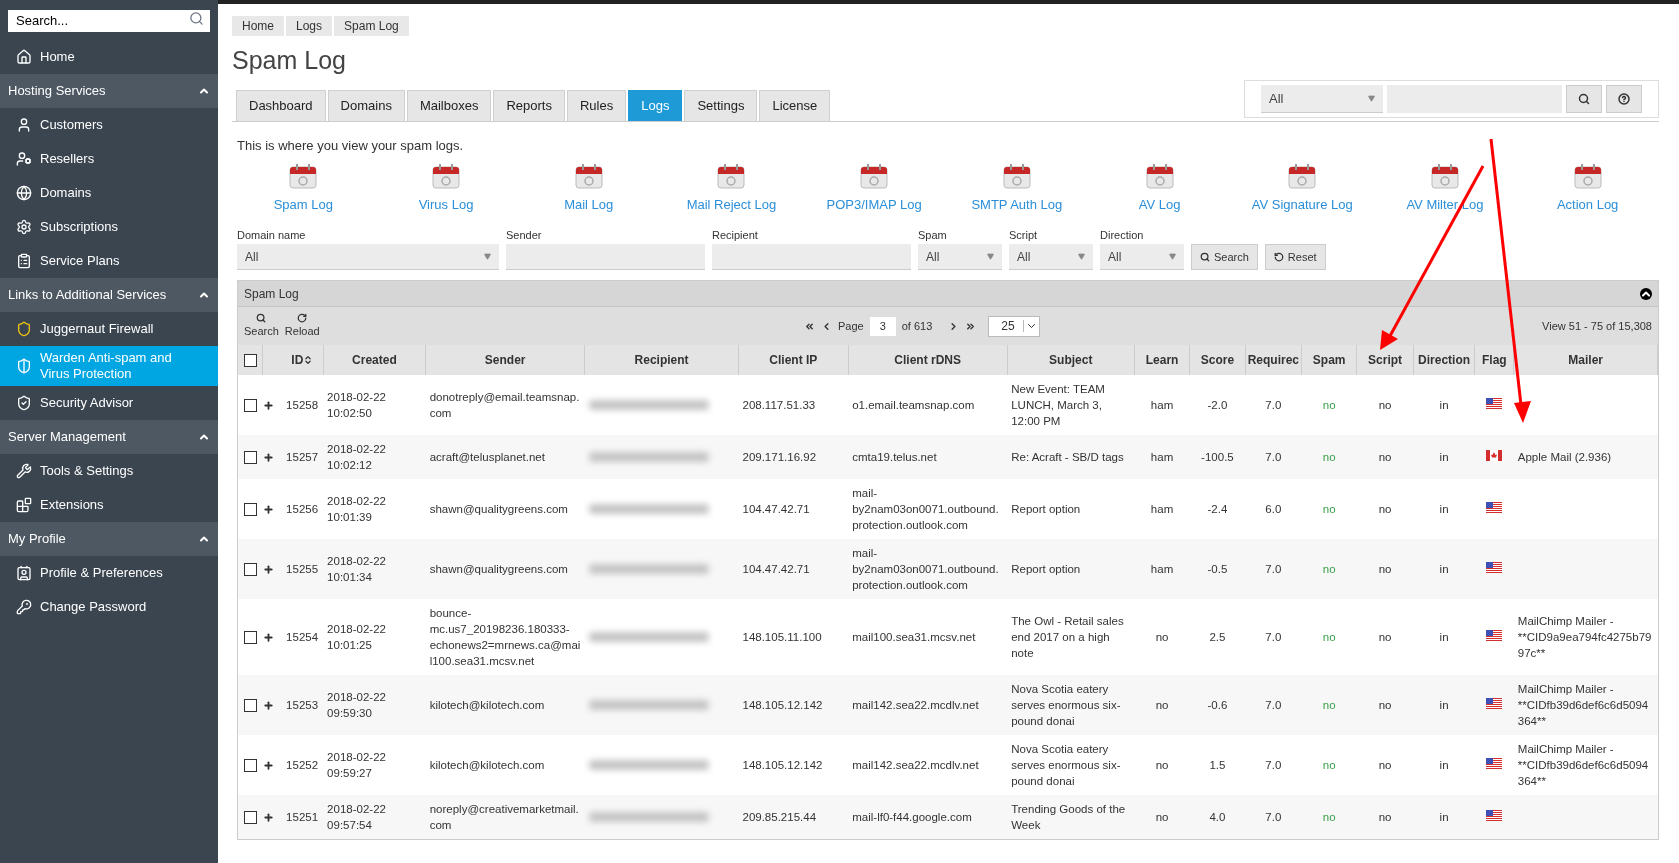 The image size is (1679, 863). Describe the element at coordinates (1217, 637) in the screenshot. I see `table-cell: 2.5` at that location.